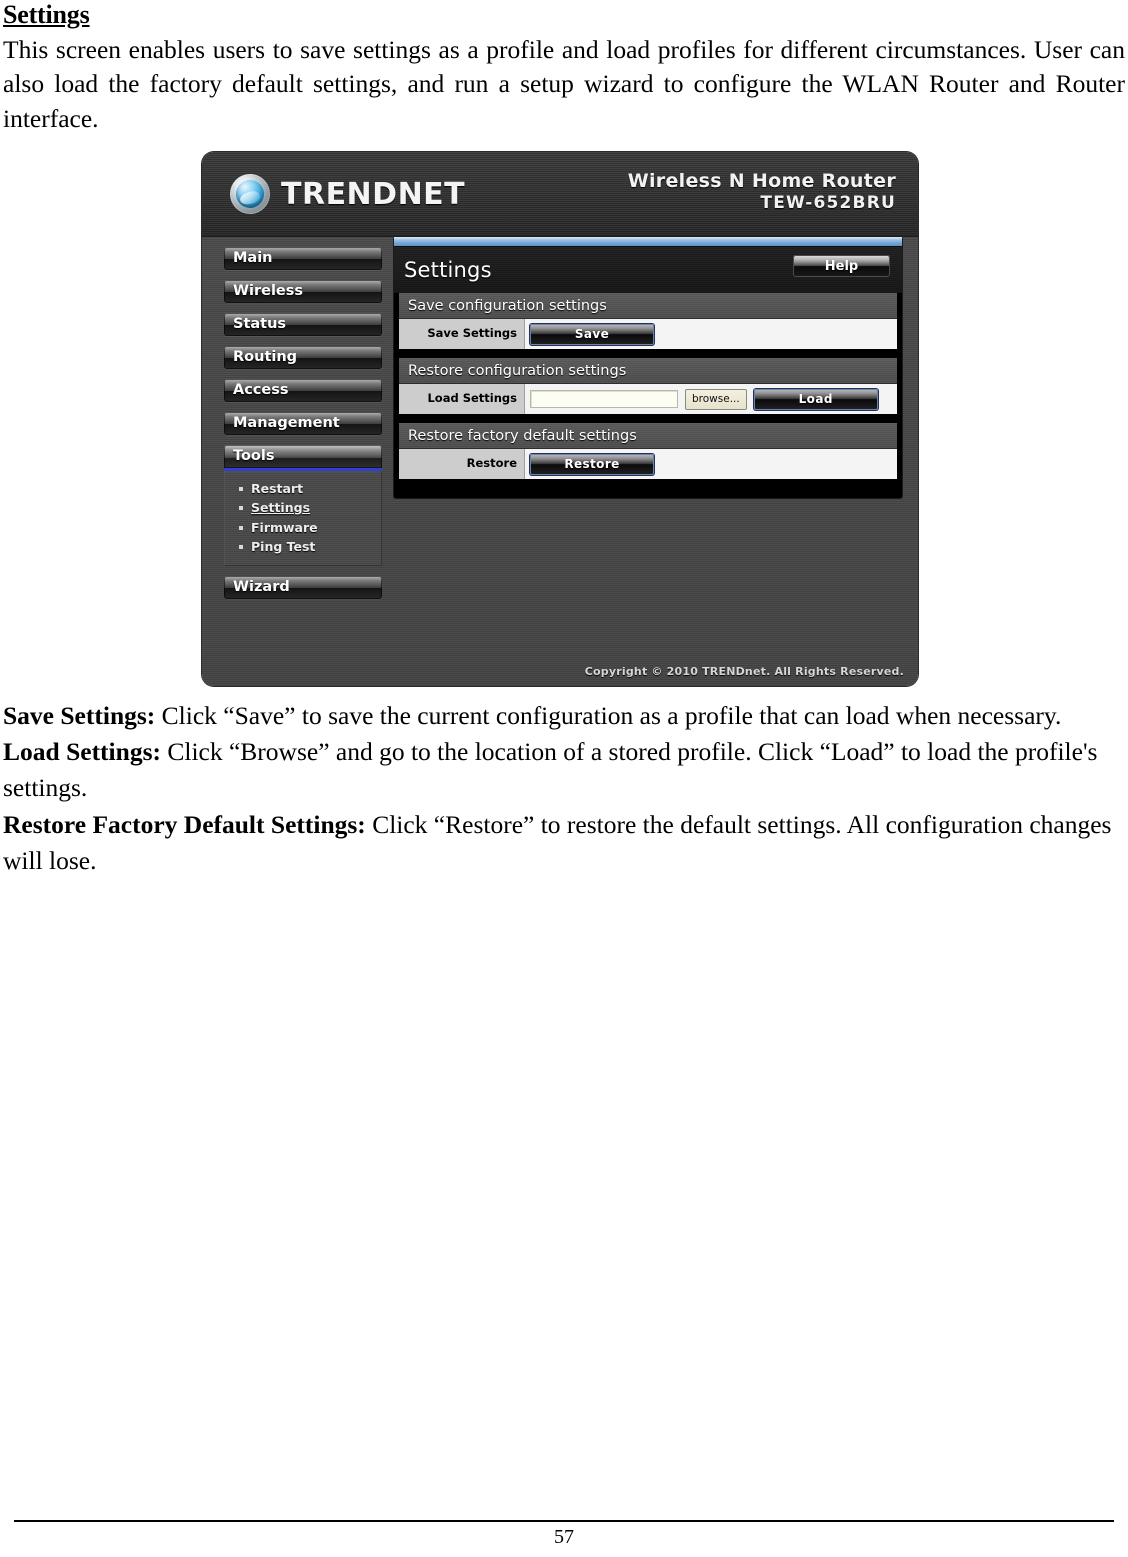  Describe the element at coordinates (564, 1521) in the screenshot. I see `footer-divider` at that location.